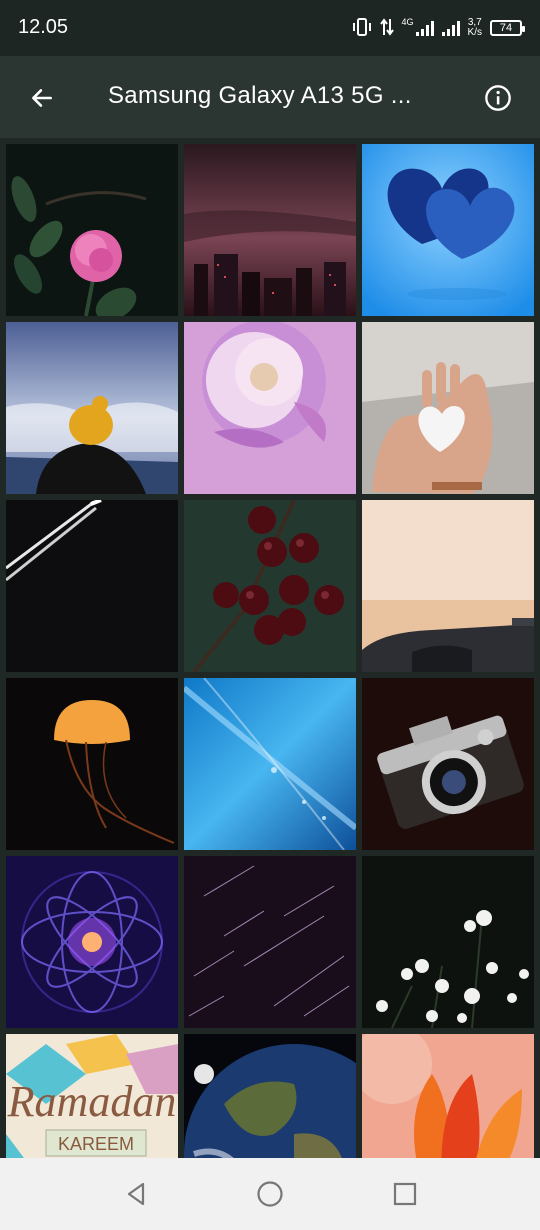 The height and width of the screenshot is (1230, 540). I want to click on wallpaper-tile-star-trails, so click(270, 942).